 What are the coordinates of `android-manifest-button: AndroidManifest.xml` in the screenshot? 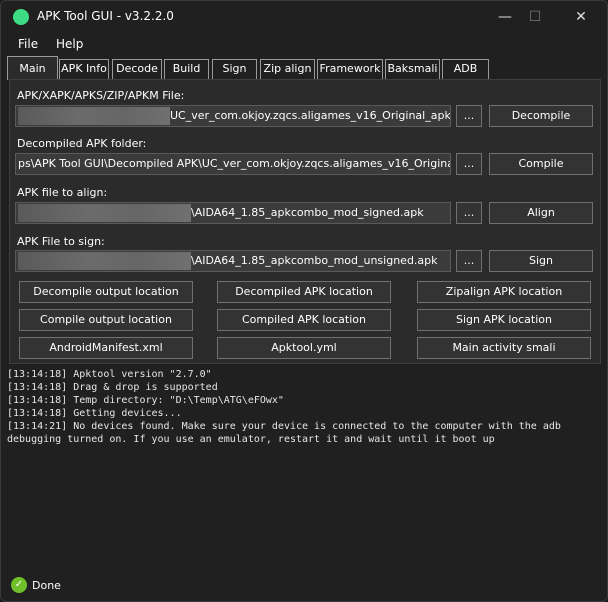 It's located at (106, 348).